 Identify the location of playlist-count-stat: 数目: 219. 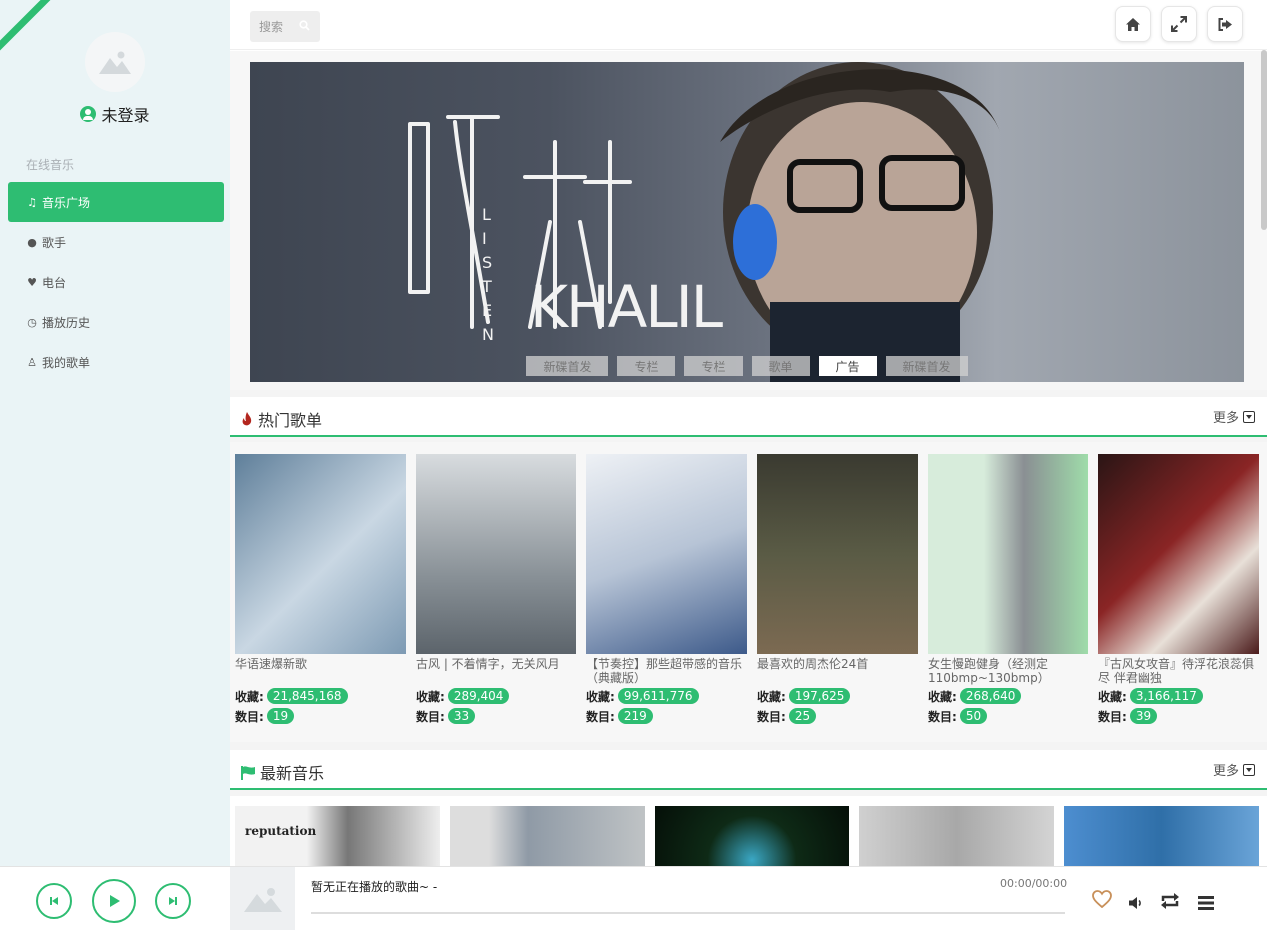
(666, 716).